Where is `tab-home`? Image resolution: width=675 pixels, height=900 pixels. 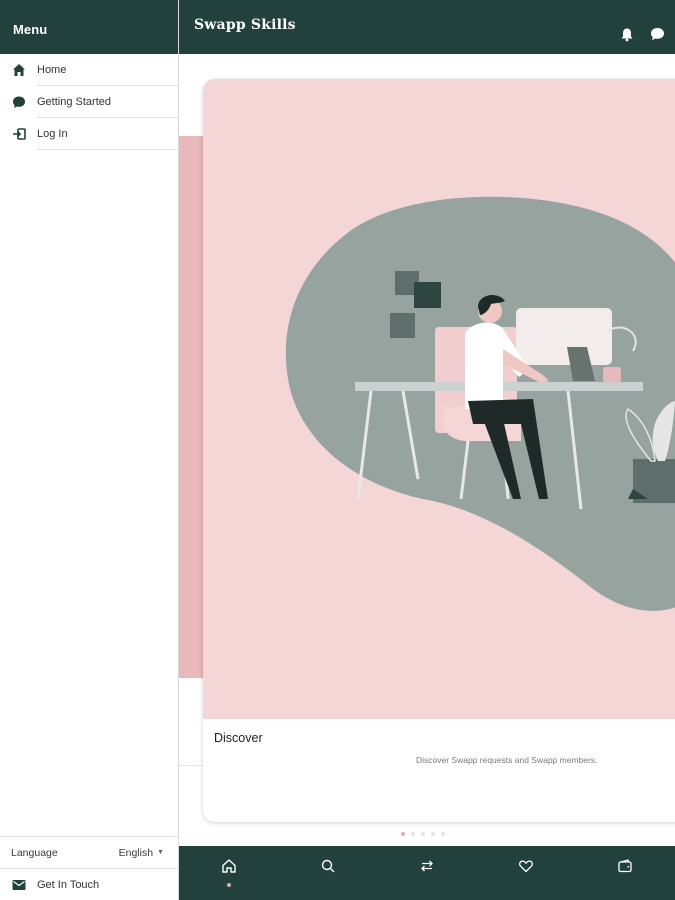
tab-home is located at coordinates (229, 872).